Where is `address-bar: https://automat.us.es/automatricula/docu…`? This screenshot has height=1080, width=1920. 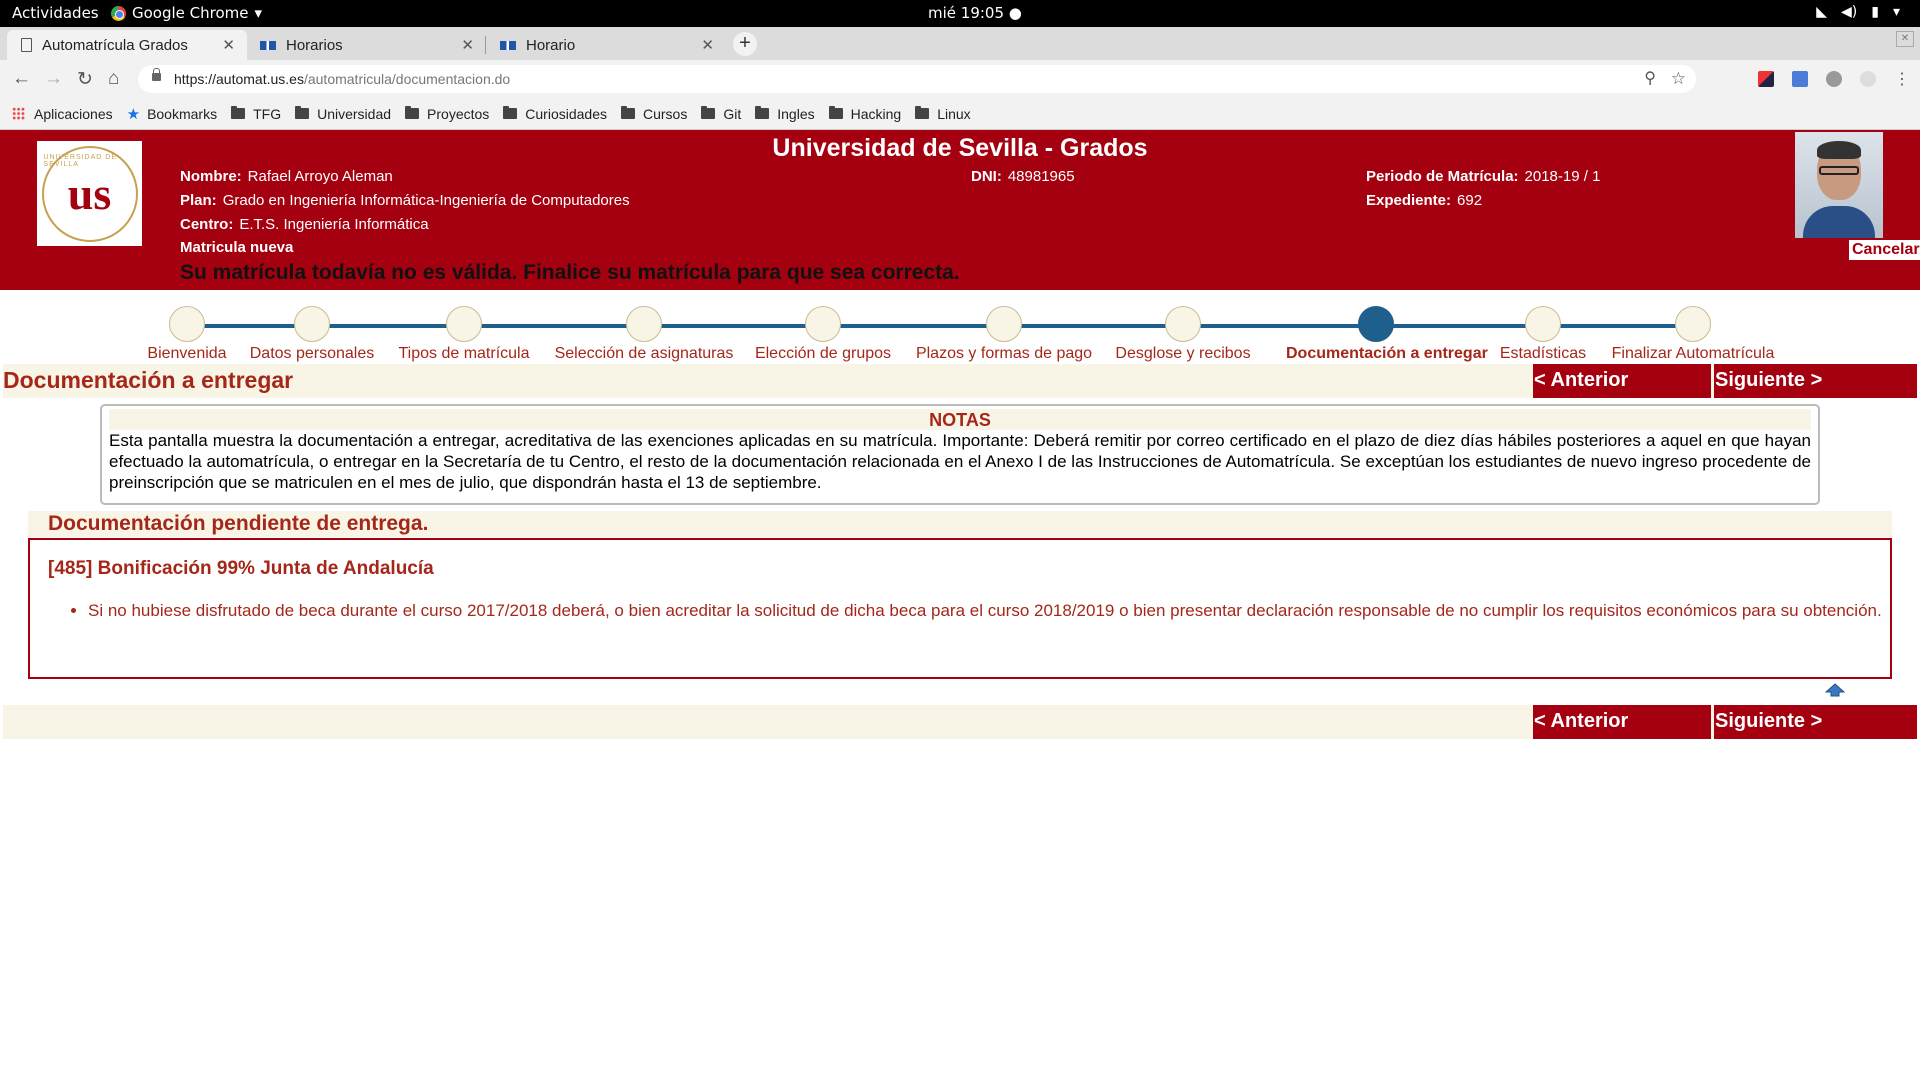 address-bar: https://automat.us.es/automatricula/docu… is located at coordinates (917, 79).